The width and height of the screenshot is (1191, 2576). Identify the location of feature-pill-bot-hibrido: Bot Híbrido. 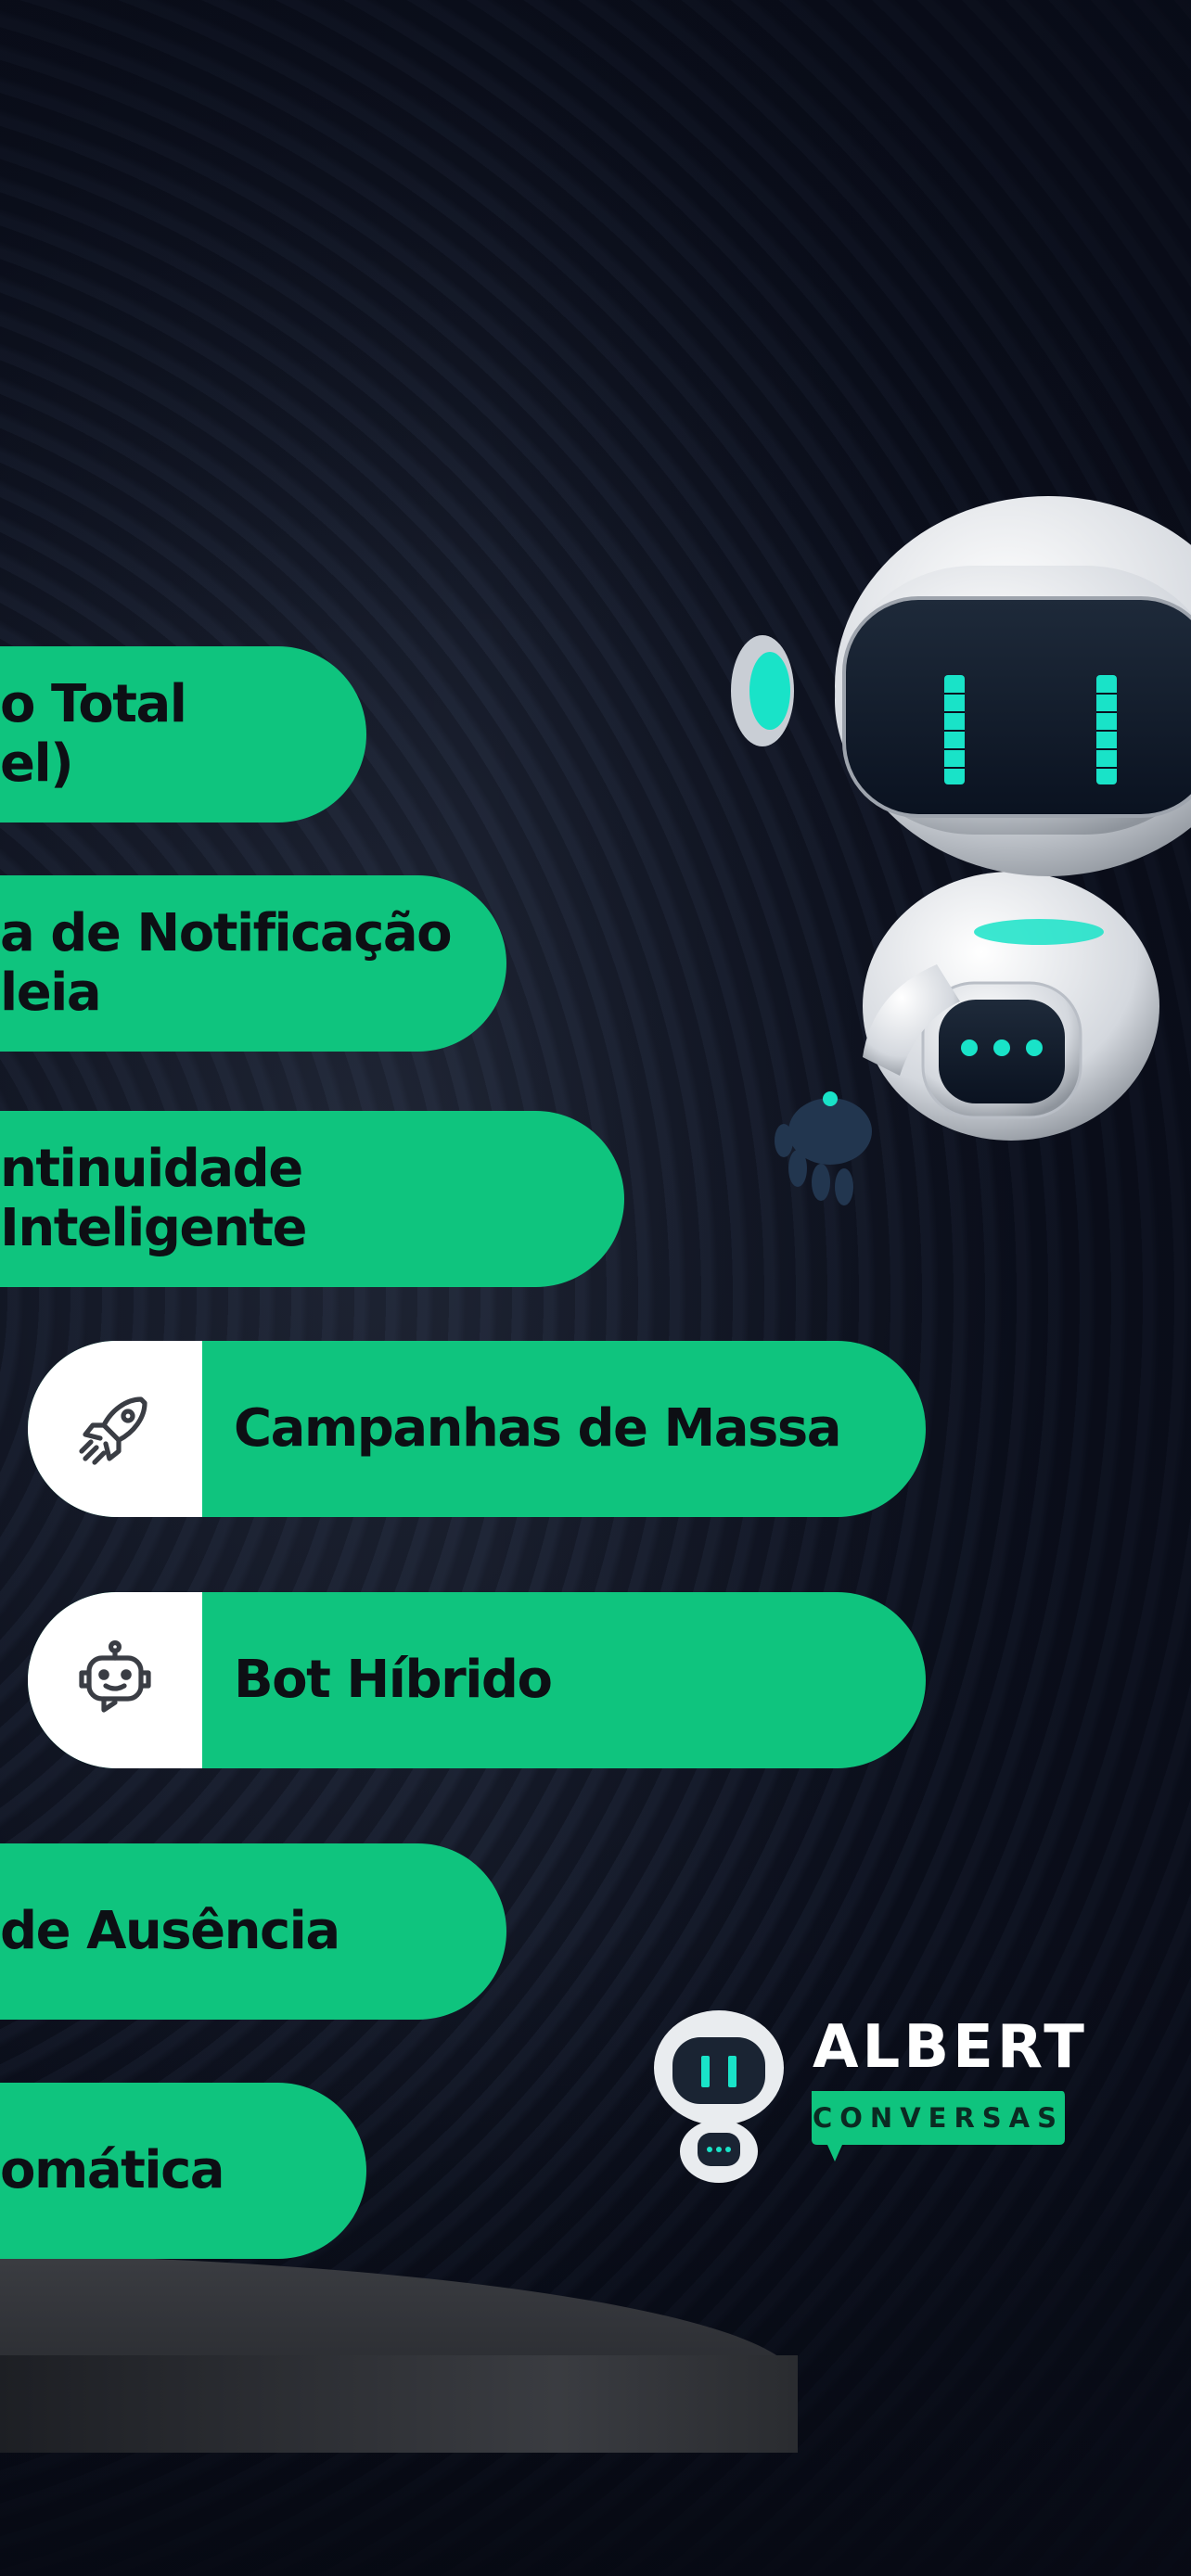
(477, 1680).